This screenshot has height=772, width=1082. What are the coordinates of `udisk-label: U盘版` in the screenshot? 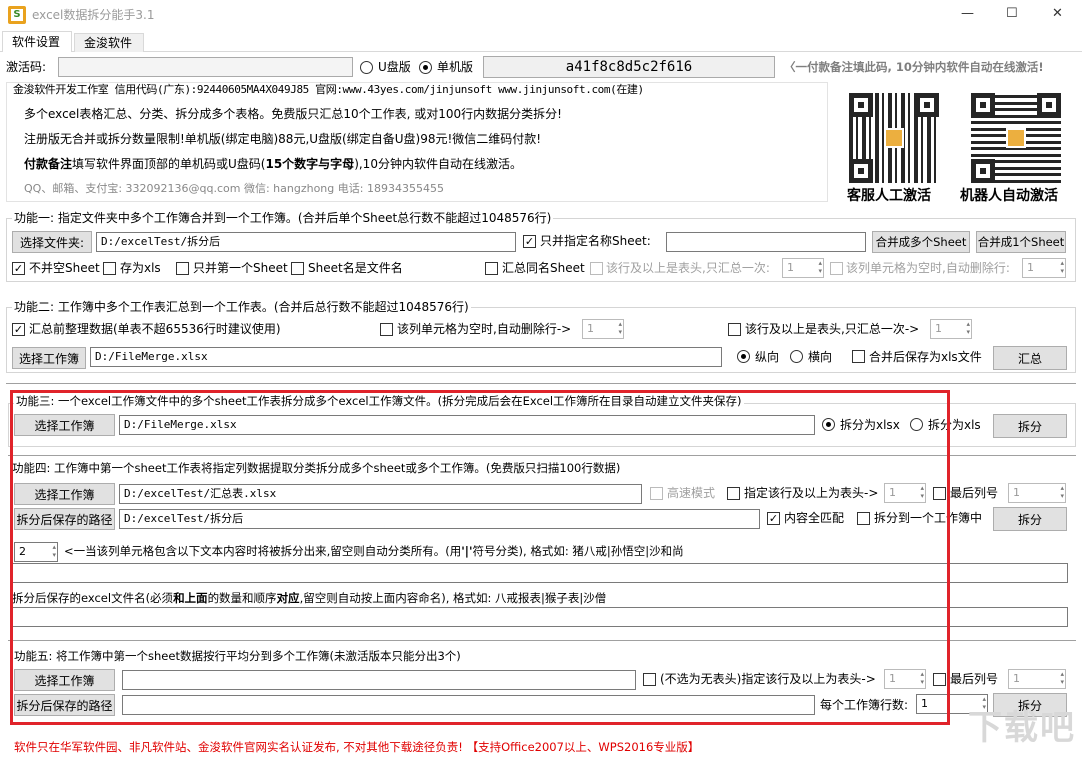 It's located at (394, 67).